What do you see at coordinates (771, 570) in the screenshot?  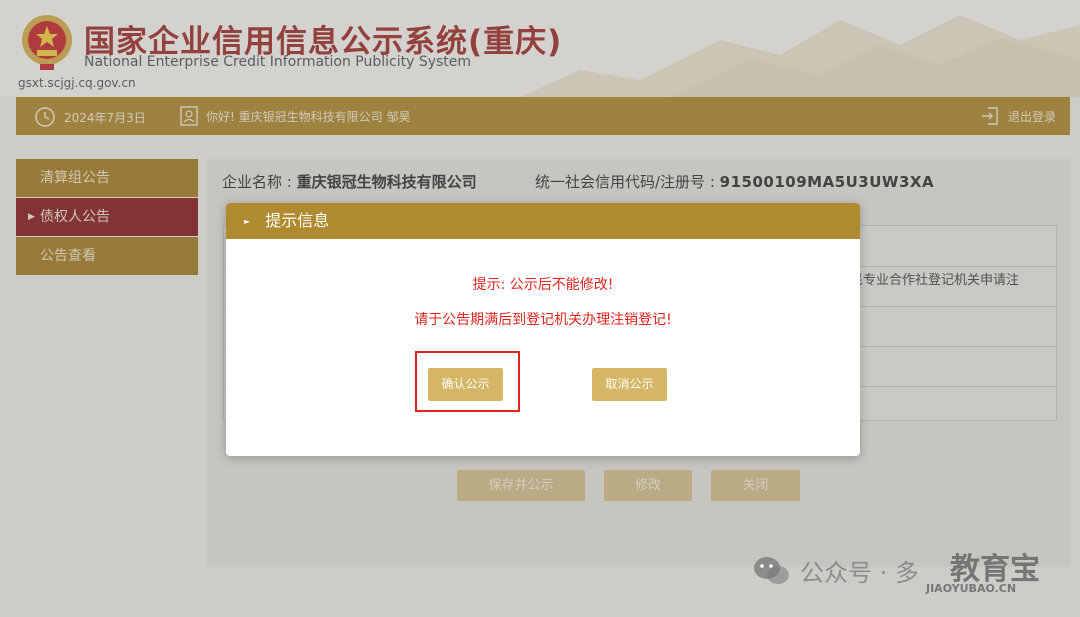 I see `wechat-icon` at bounding box center [771, 570].